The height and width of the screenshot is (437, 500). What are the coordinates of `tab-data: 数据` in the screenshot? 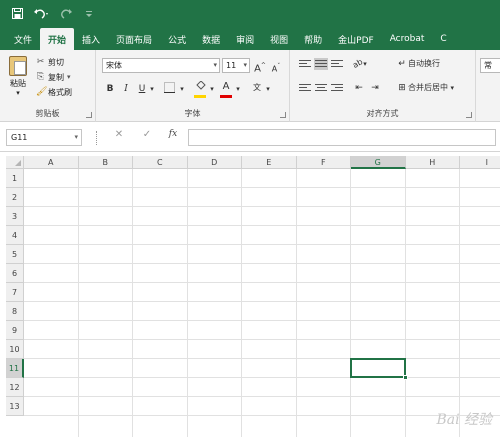 It's located at (211, 39).